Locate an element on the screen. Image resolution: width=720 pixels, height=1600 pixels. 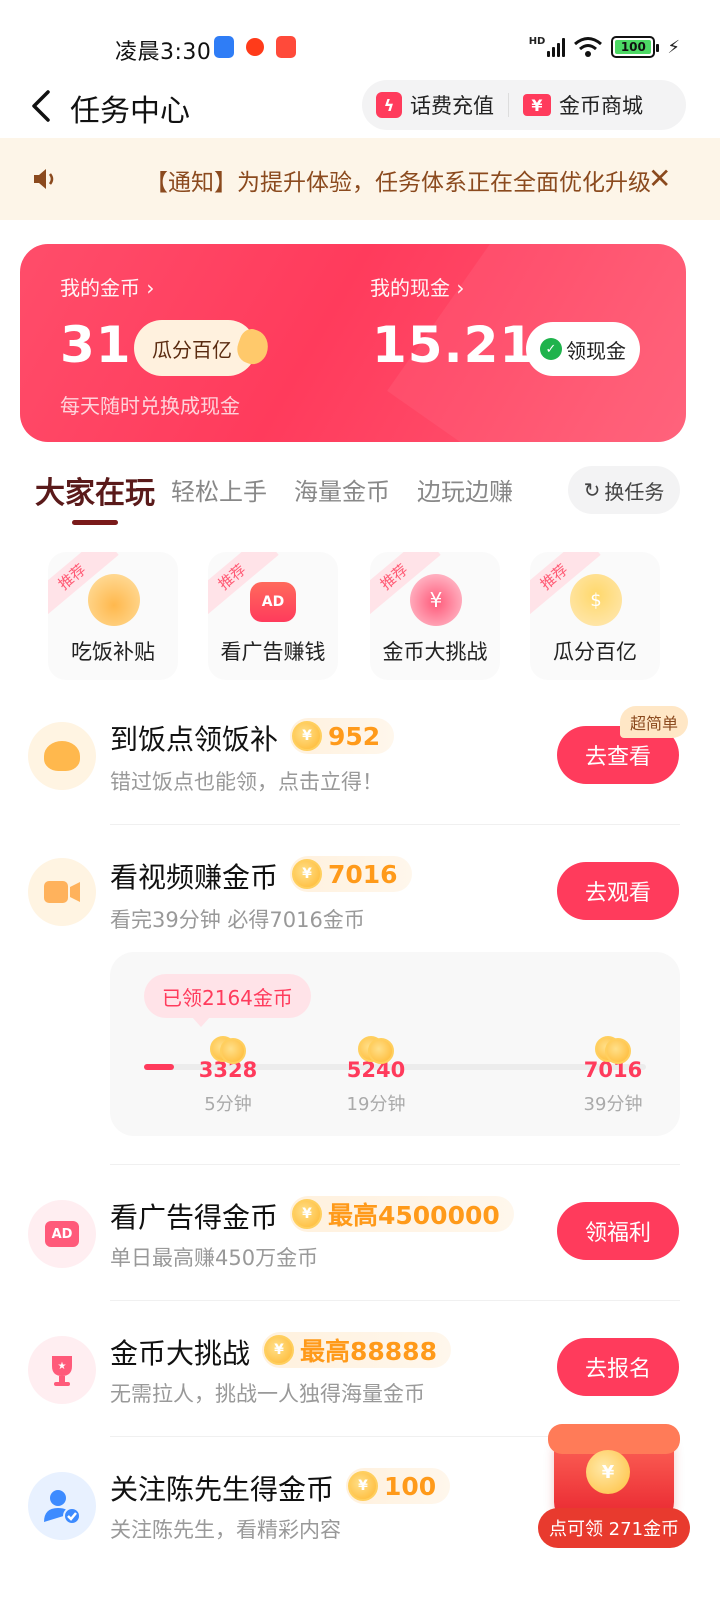
feature-split-billions: 推荐 $ 瓜分百亿 is located at coordinates (595, 616).